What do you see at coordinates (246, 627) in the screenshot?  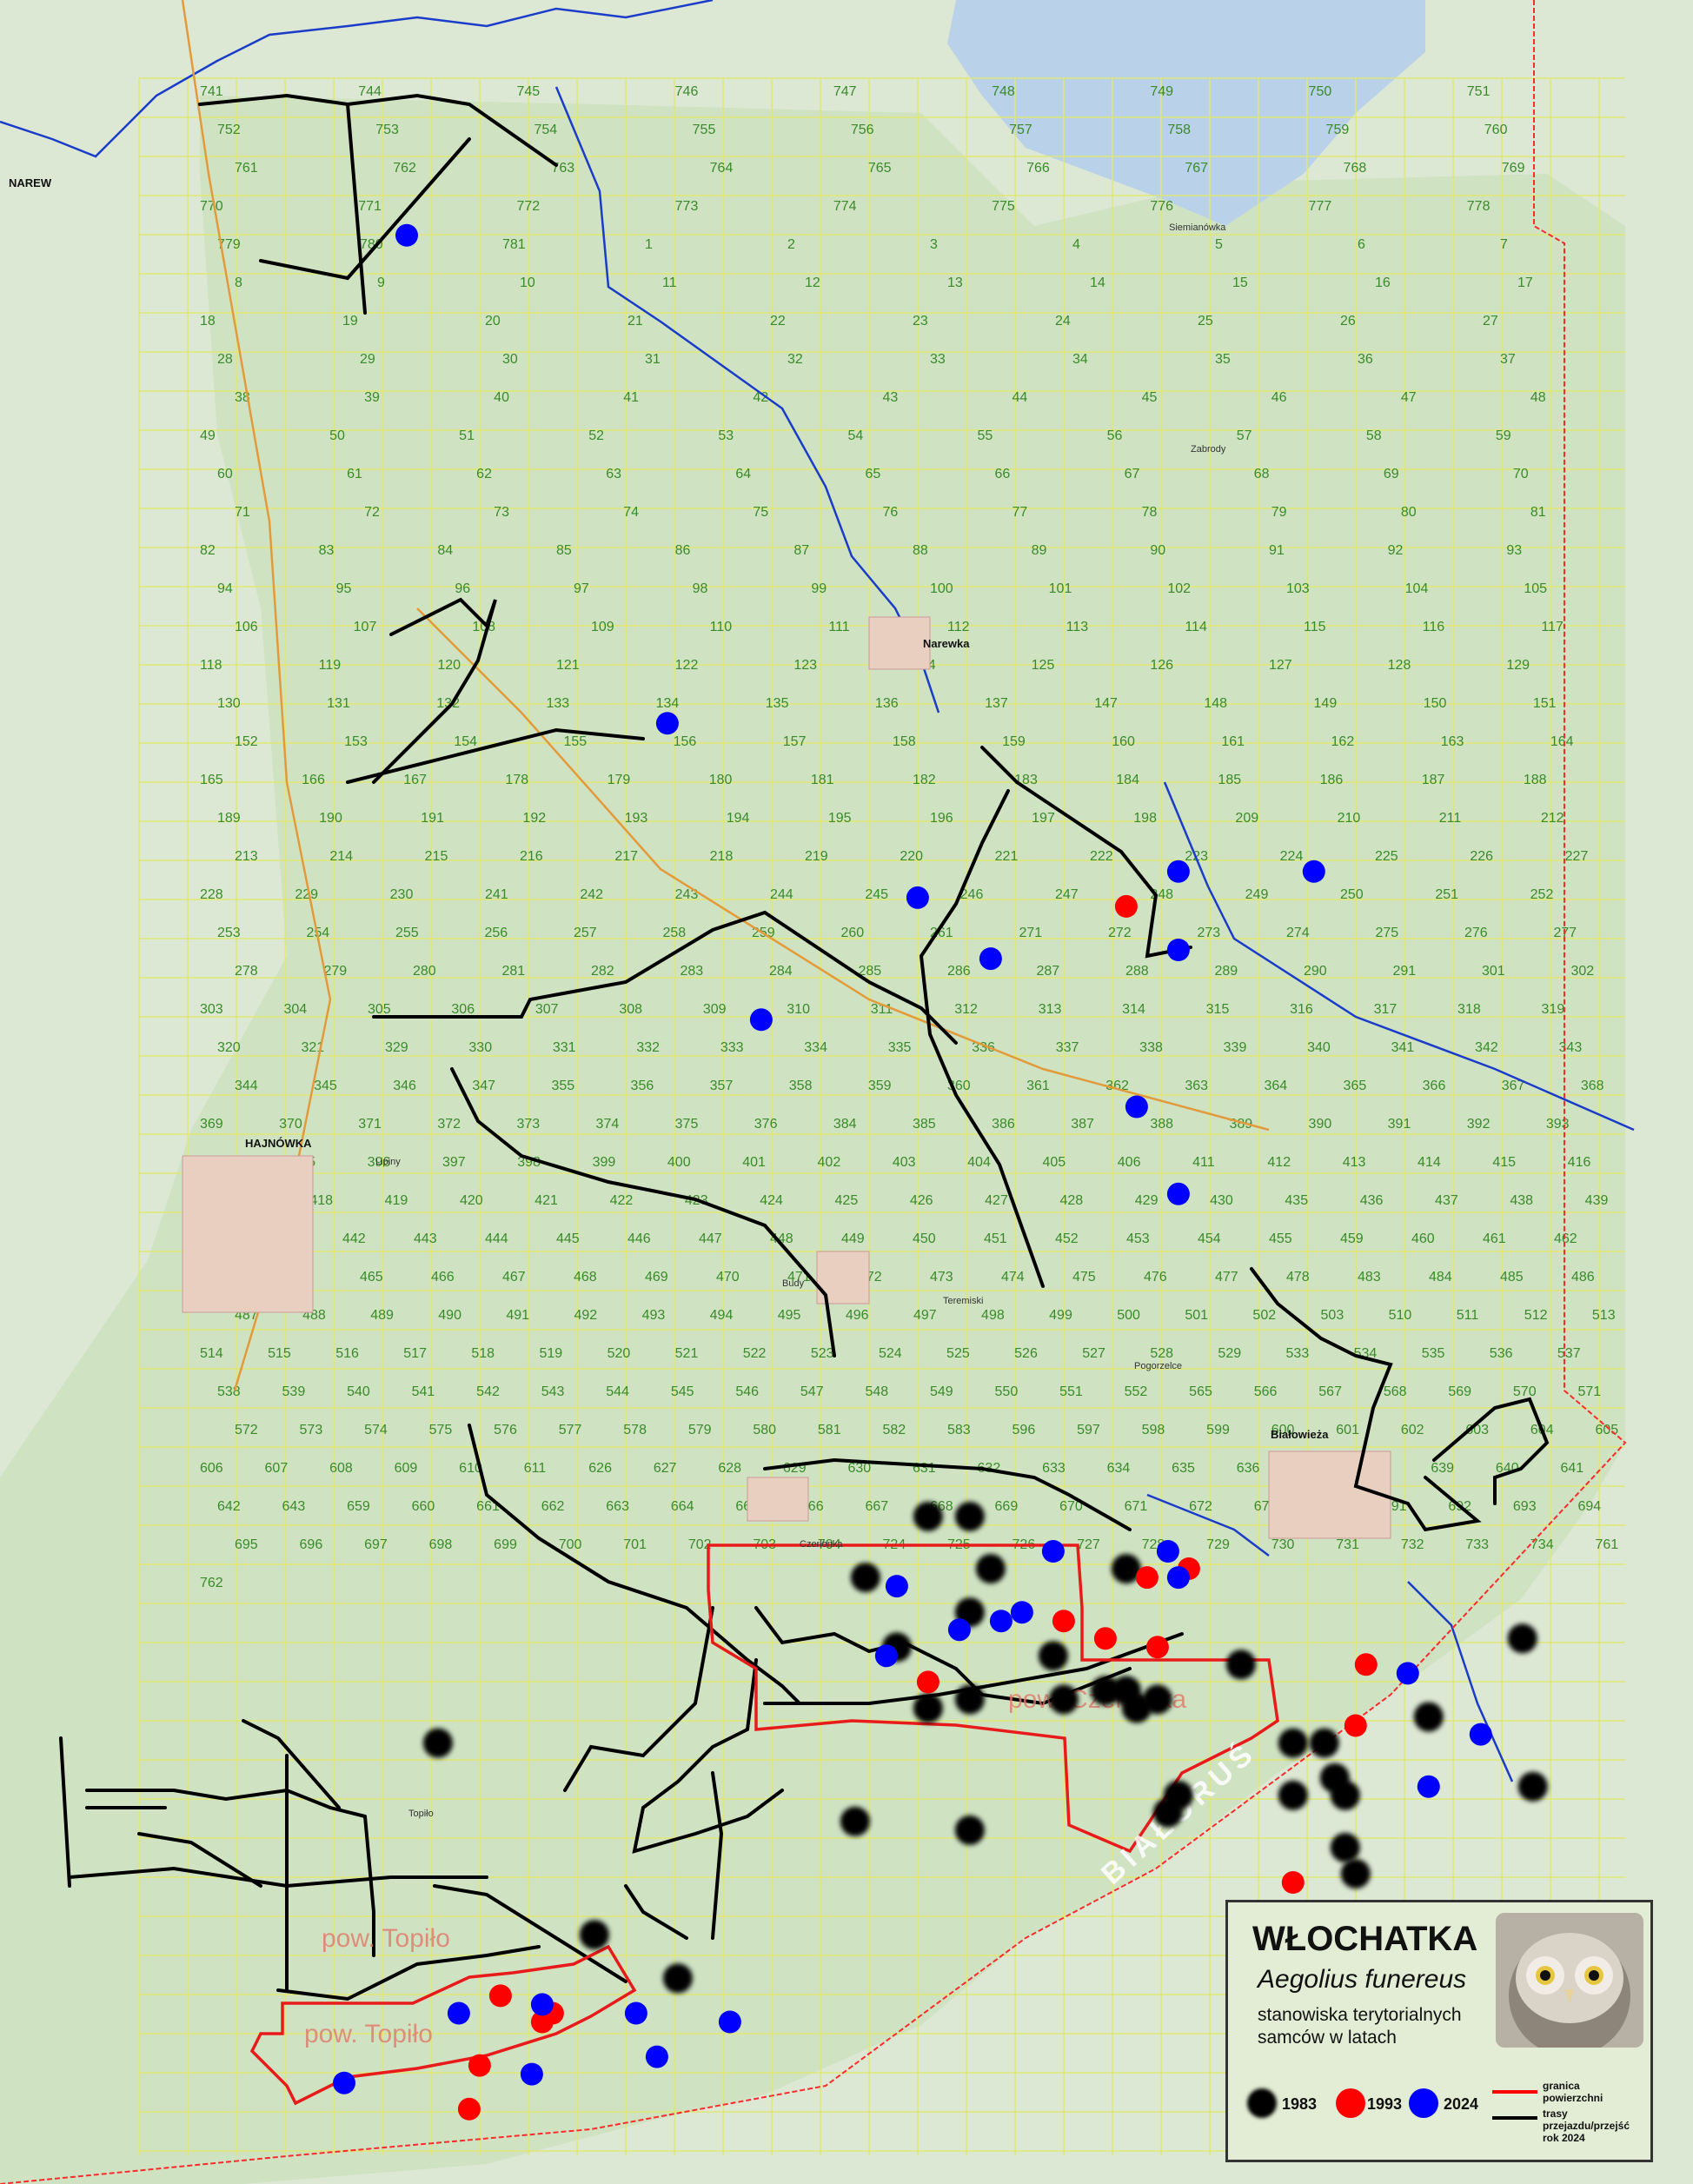 I see `compartment-number: 106` at bounding box center [246, 627].